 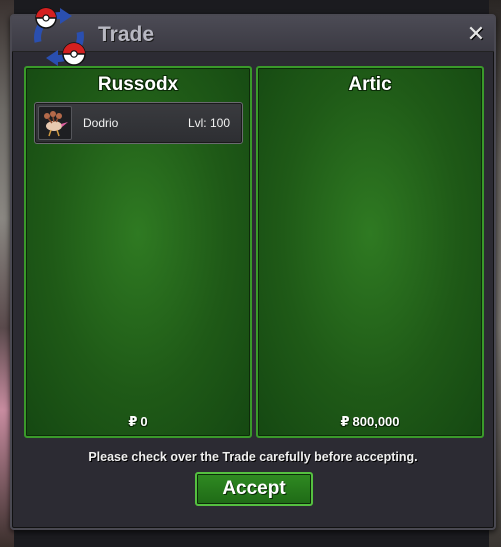 I want to click on right-money-amount: 800,000, so click(x=376, y=421).